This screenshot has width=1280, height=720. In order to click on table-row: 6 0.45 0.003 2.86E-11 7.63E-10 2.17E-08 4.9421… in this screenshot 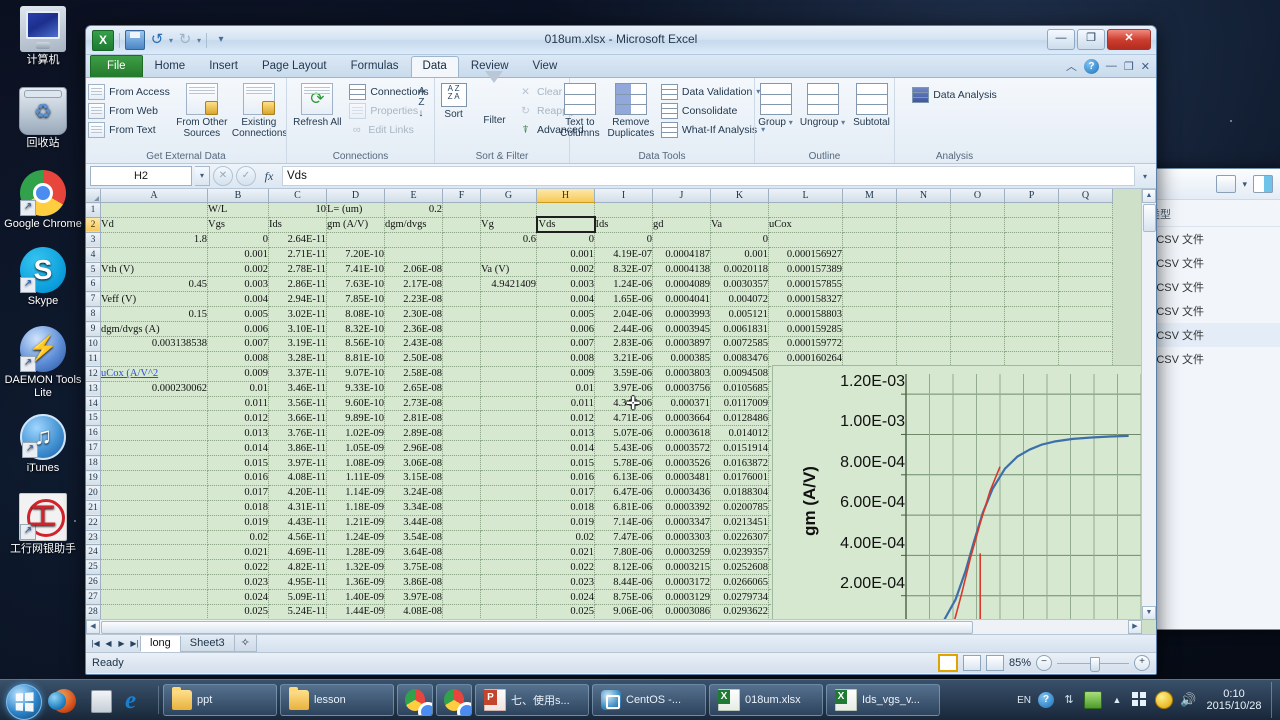, I will do `click(599, 284)`.